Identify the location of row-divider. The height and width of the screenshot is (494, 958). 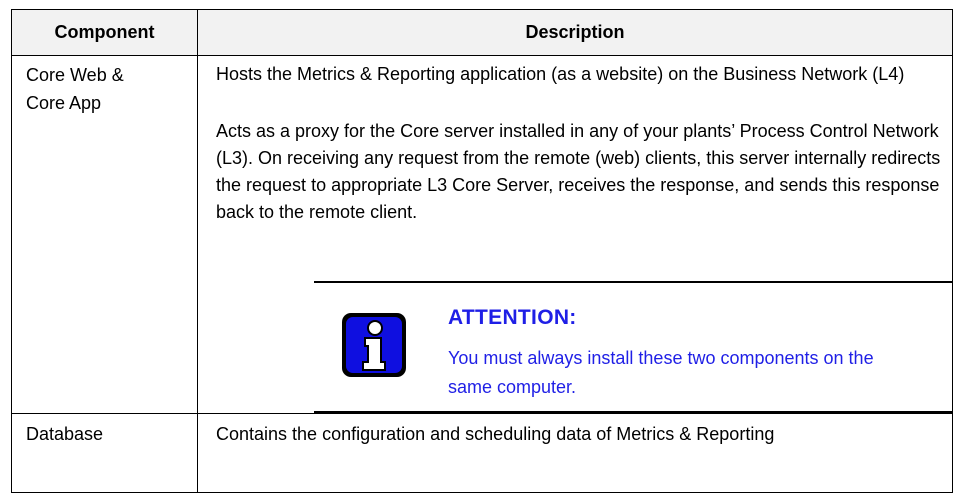
(482, 413).